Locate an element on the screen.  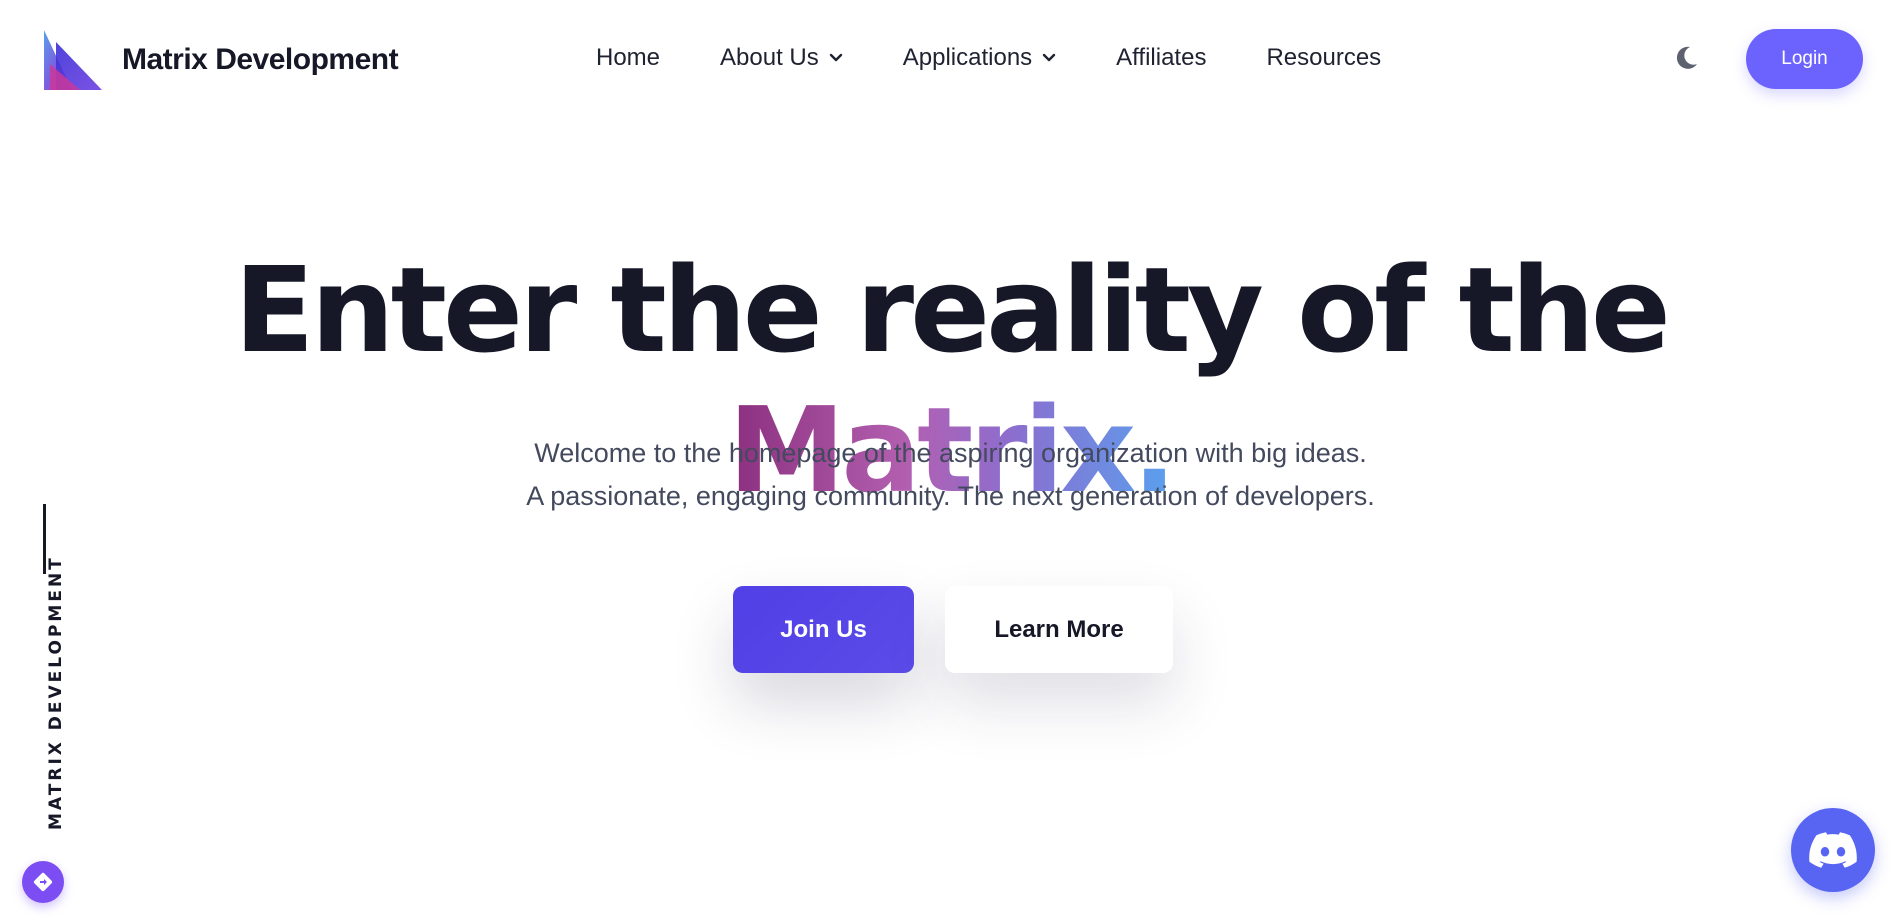
diamond-arrow-icon is located at coordinates (43, 882).